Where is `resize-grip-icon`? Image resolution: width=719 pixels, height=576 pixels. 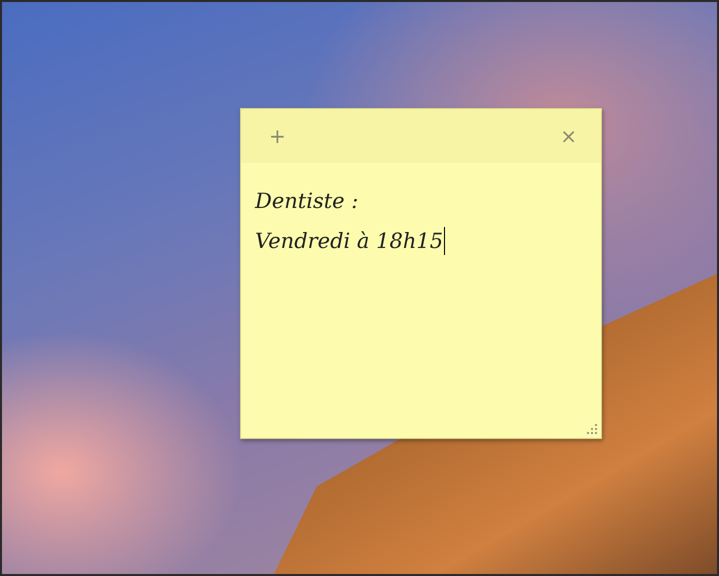
resize-grip-icon is located at coordinates (592, 429).